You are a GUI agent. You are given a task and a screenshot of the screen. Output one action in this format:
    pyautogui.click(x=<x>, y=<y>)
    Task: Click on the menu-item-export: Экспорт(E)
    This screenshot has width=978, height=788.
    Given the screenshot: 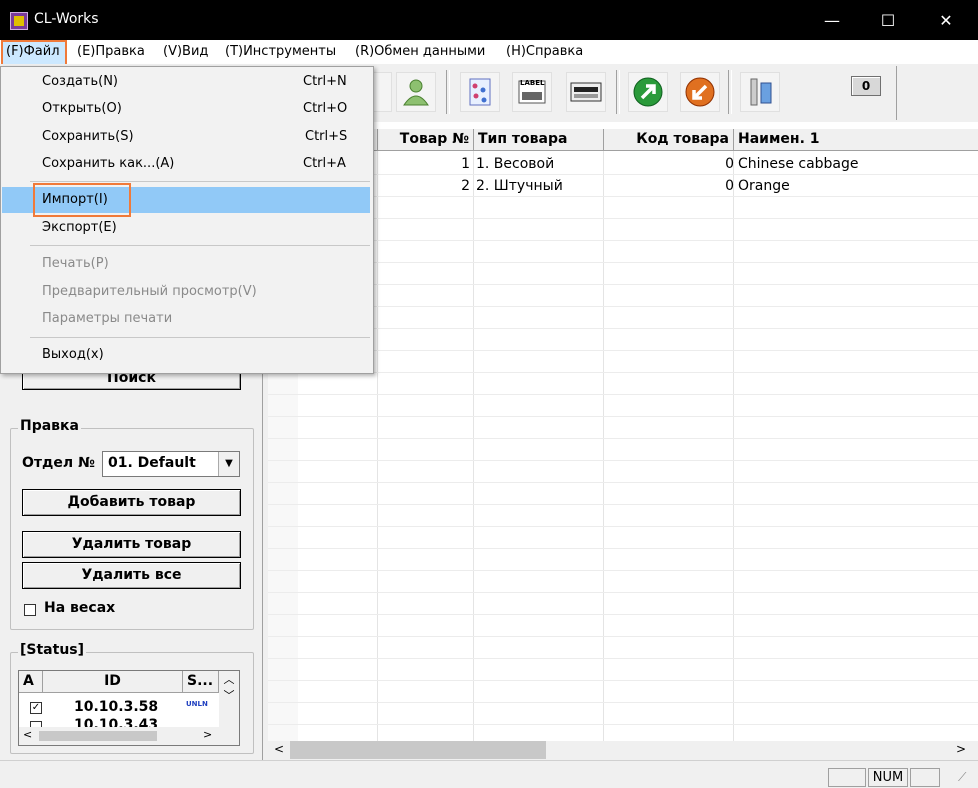 What is the action you would take?
    pyautogui.click(x=79, y=227)
    